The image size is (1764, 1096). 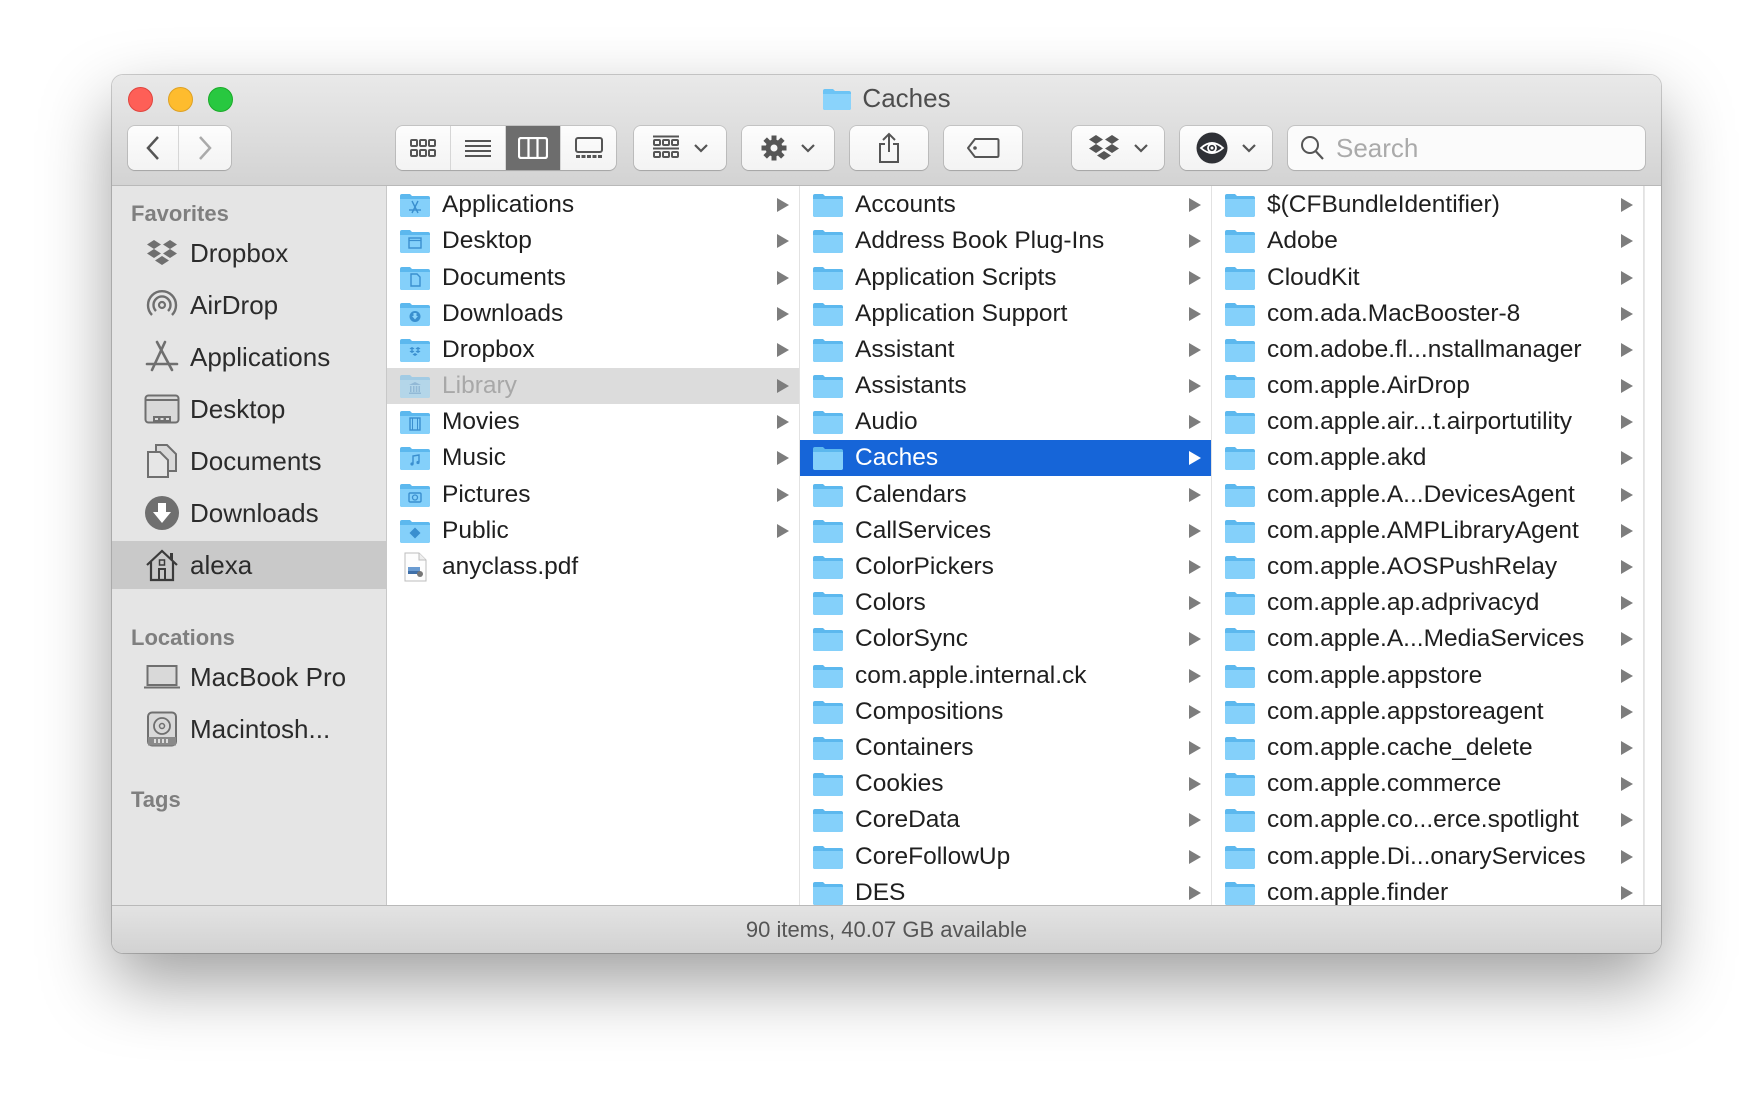 I want to click on downloads-icon, so click(x=162, y=513).